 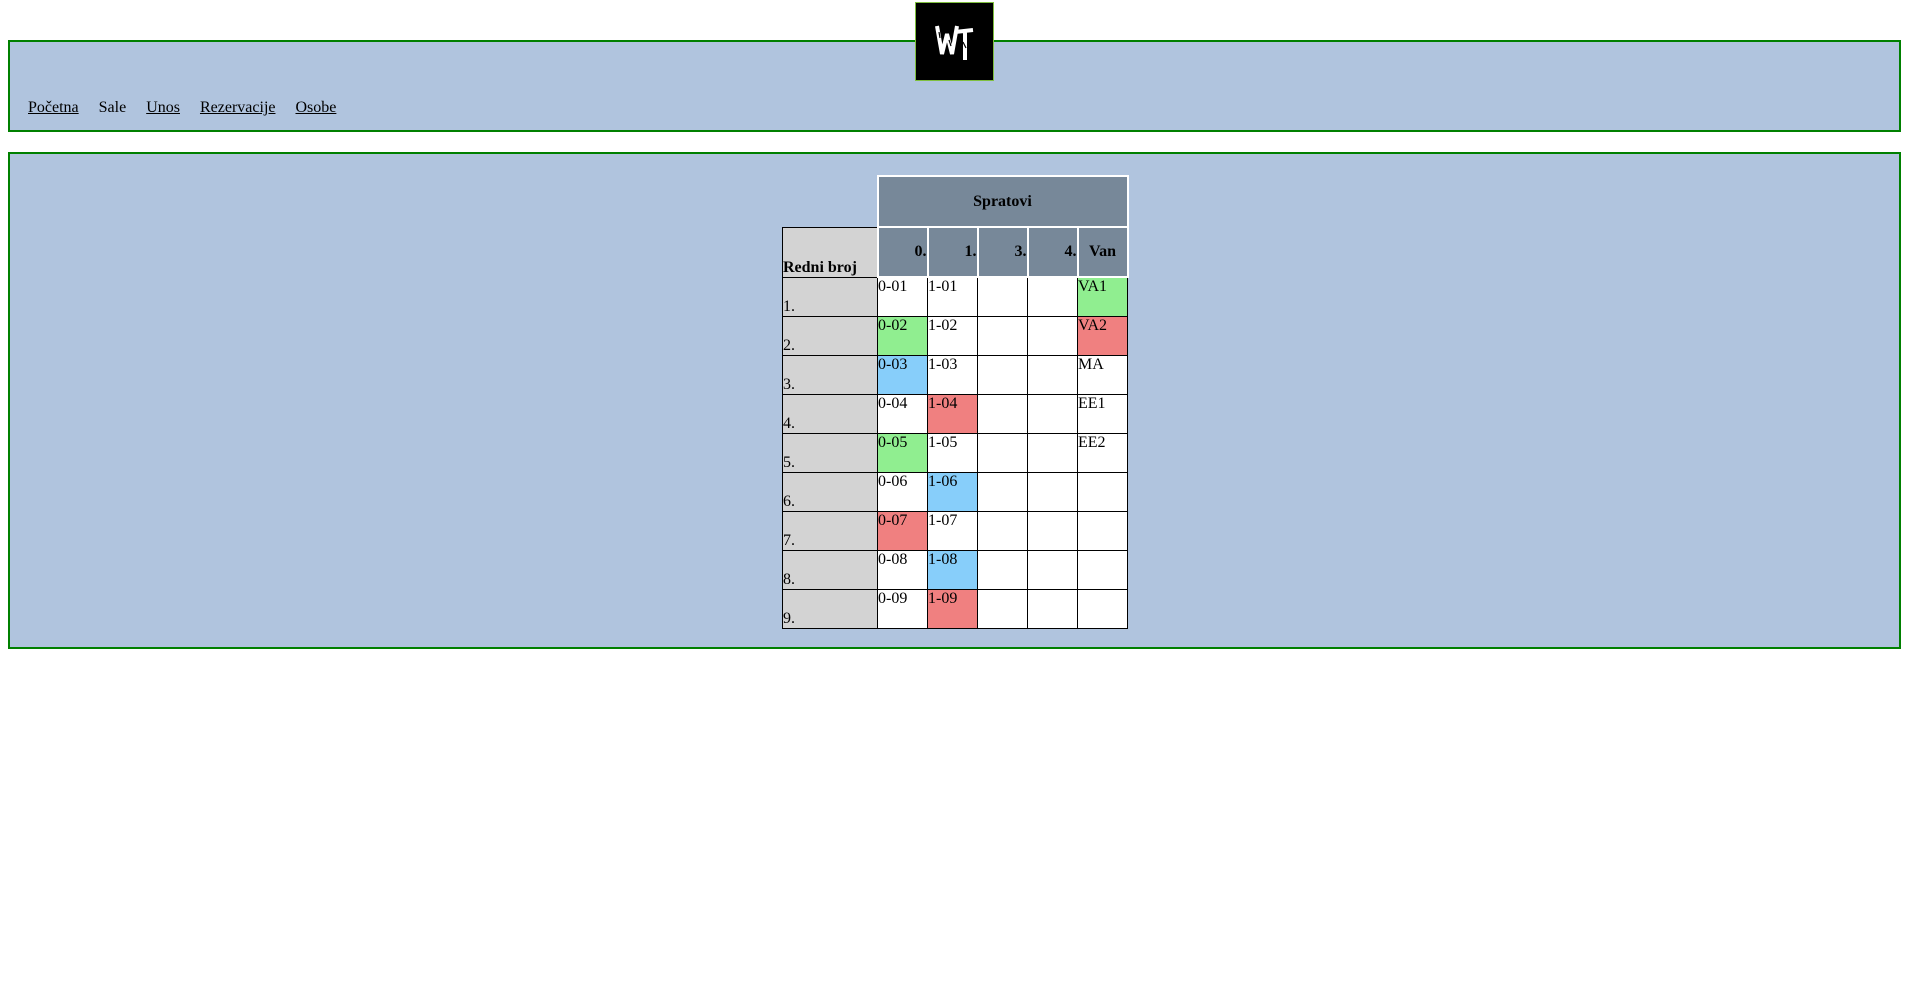 What do you see at coordinates (315, 108) in the screenshot?
I see `nav-item-osobe: Osobe` at bounding box center [315, 108].